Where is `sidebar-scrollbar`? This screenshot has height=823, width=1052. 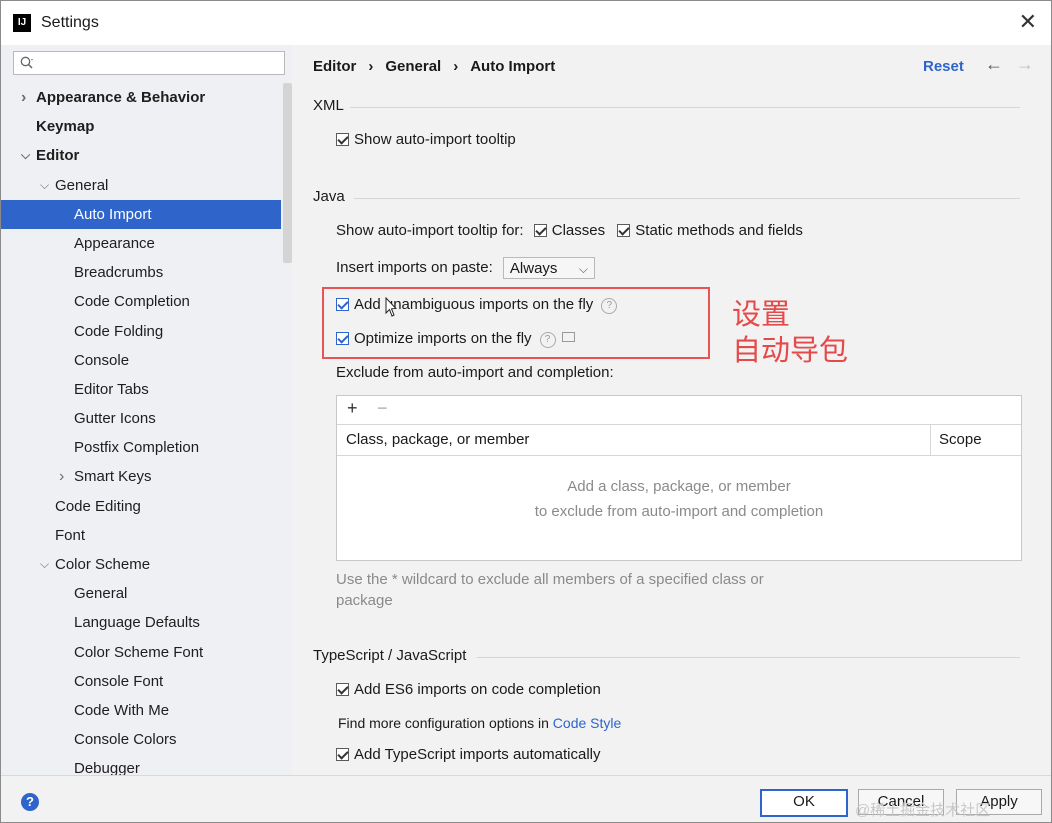 sidebar-scrollbar is located at coordinates (287, 173).